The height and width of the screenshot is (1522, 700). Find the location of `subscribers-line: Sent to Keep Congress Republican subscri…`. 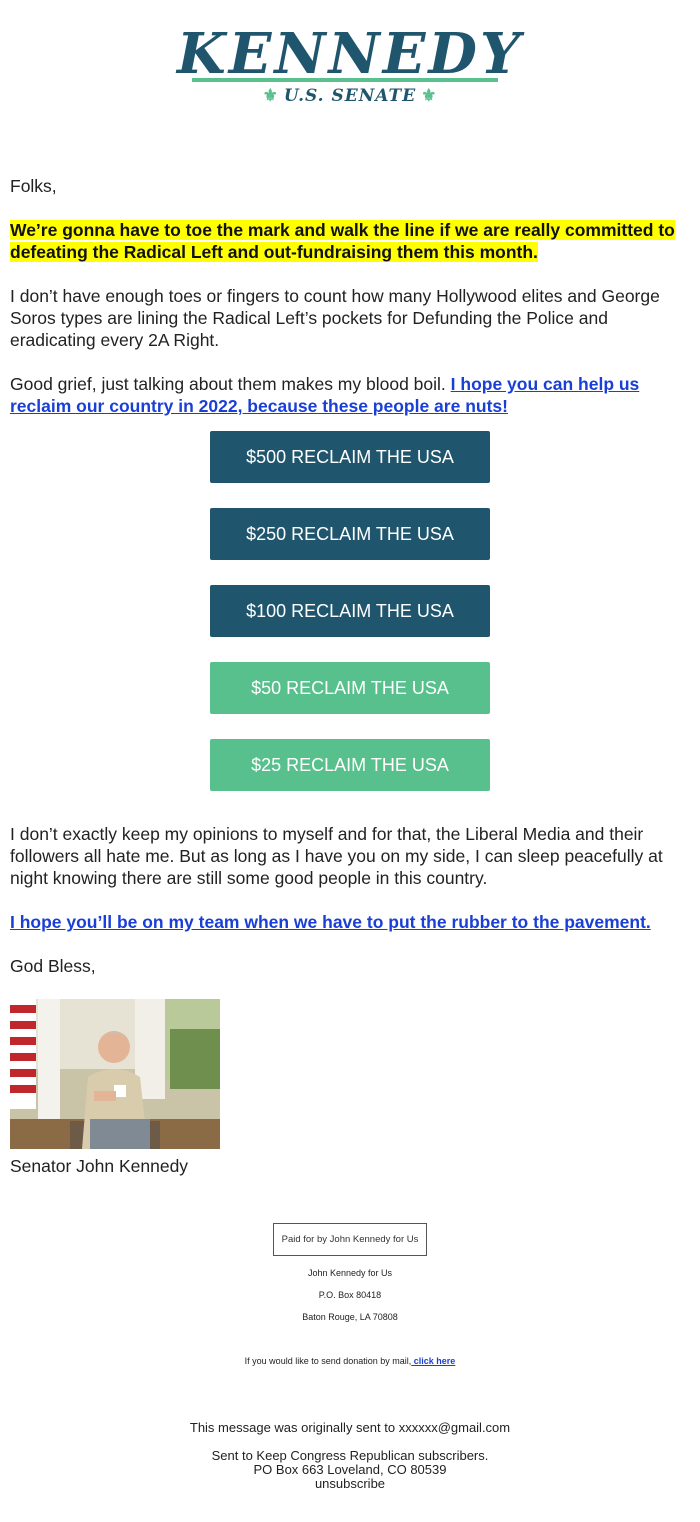

subscribers-line: Sent to Keep Congress Republican subscri… is located at coordinates (350, 1455).